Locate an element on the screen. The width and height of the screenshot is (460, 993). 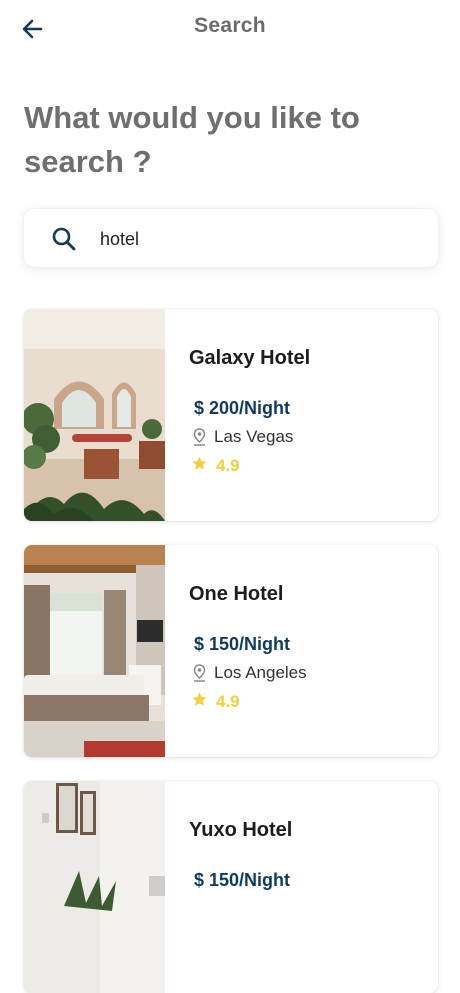
hotel-location: Las Vegas is located at coordinates (243, 437).